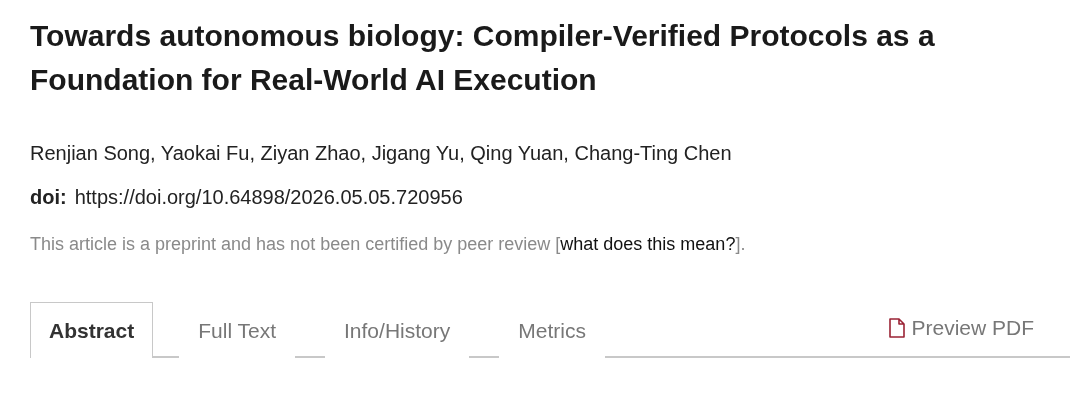 The width and height of the screenshot is (1080, 402). I want to click on doi-link: https://doi.org/10.64898/2026.05.05.720956, so click(268, 197).